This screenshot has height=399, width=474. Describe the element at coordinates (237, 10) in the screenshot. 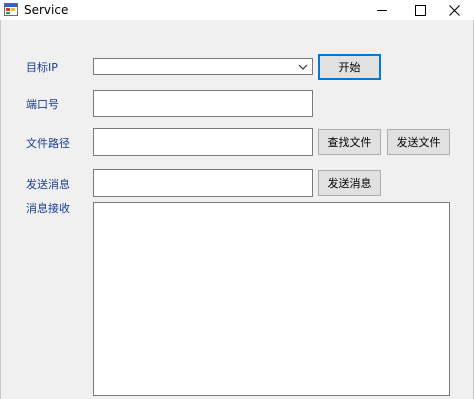

I see `title-bar: Service` at that location.